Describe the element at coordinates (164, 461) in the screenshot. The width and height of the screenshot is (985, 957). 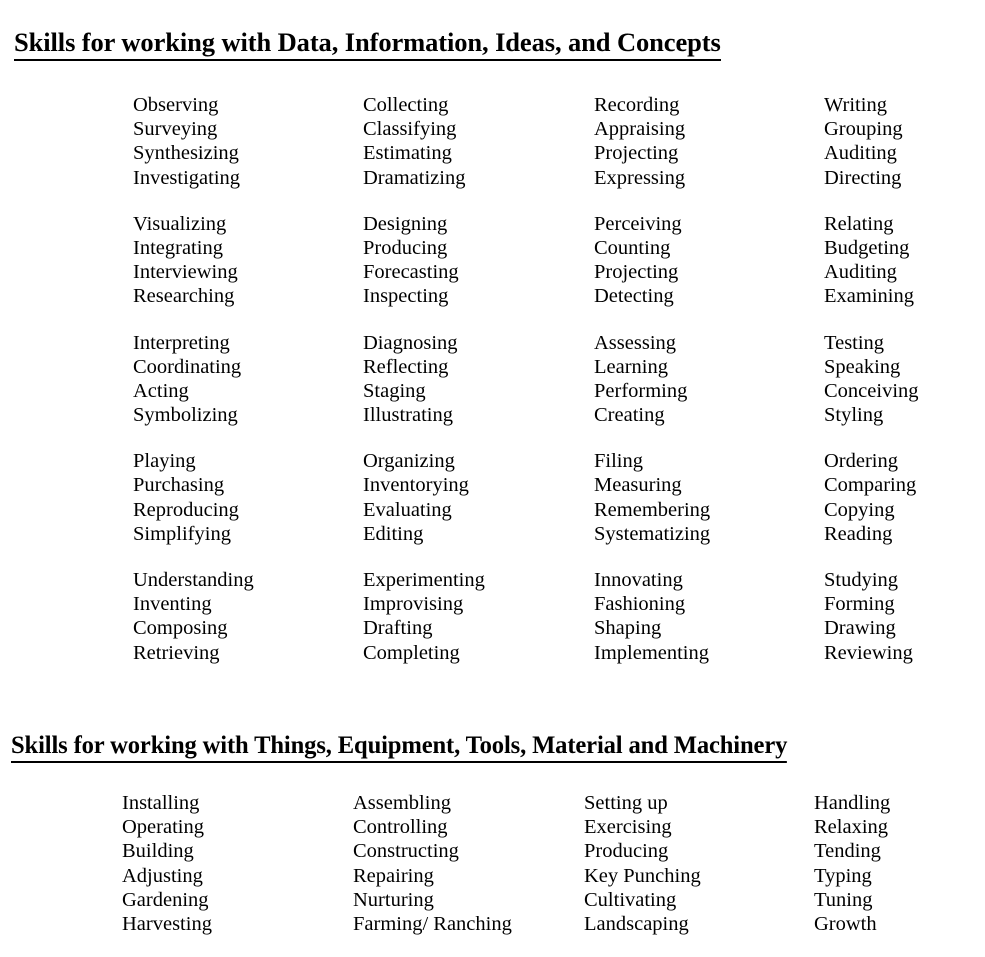
I see `skill-item: Playing` at that location.